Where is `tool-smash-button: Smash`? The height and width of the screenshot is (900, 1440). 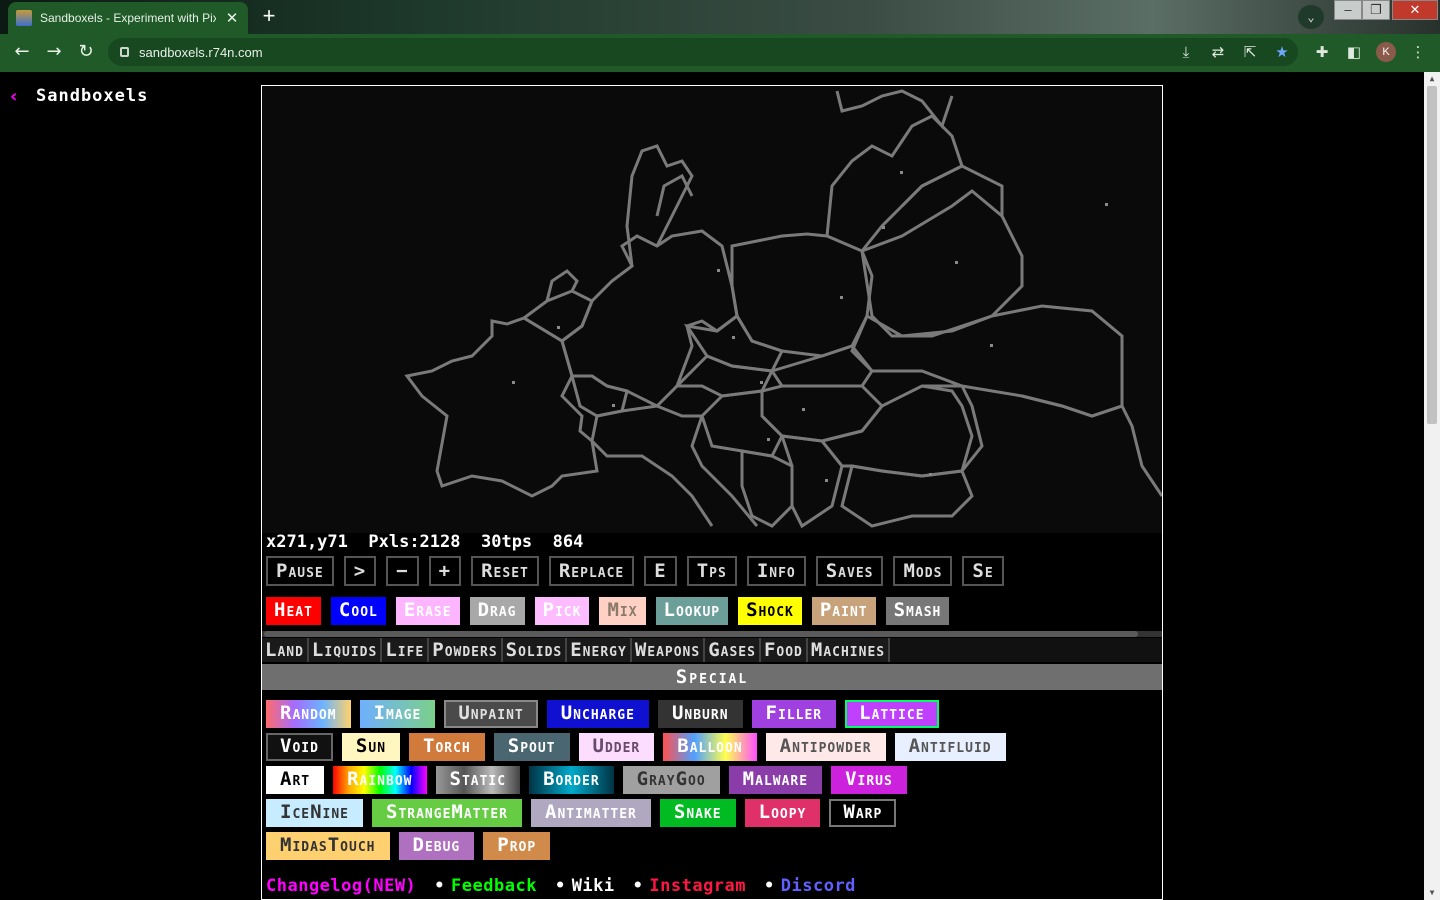 tool-smash-button: Smash is located at coordinates (917, 611).